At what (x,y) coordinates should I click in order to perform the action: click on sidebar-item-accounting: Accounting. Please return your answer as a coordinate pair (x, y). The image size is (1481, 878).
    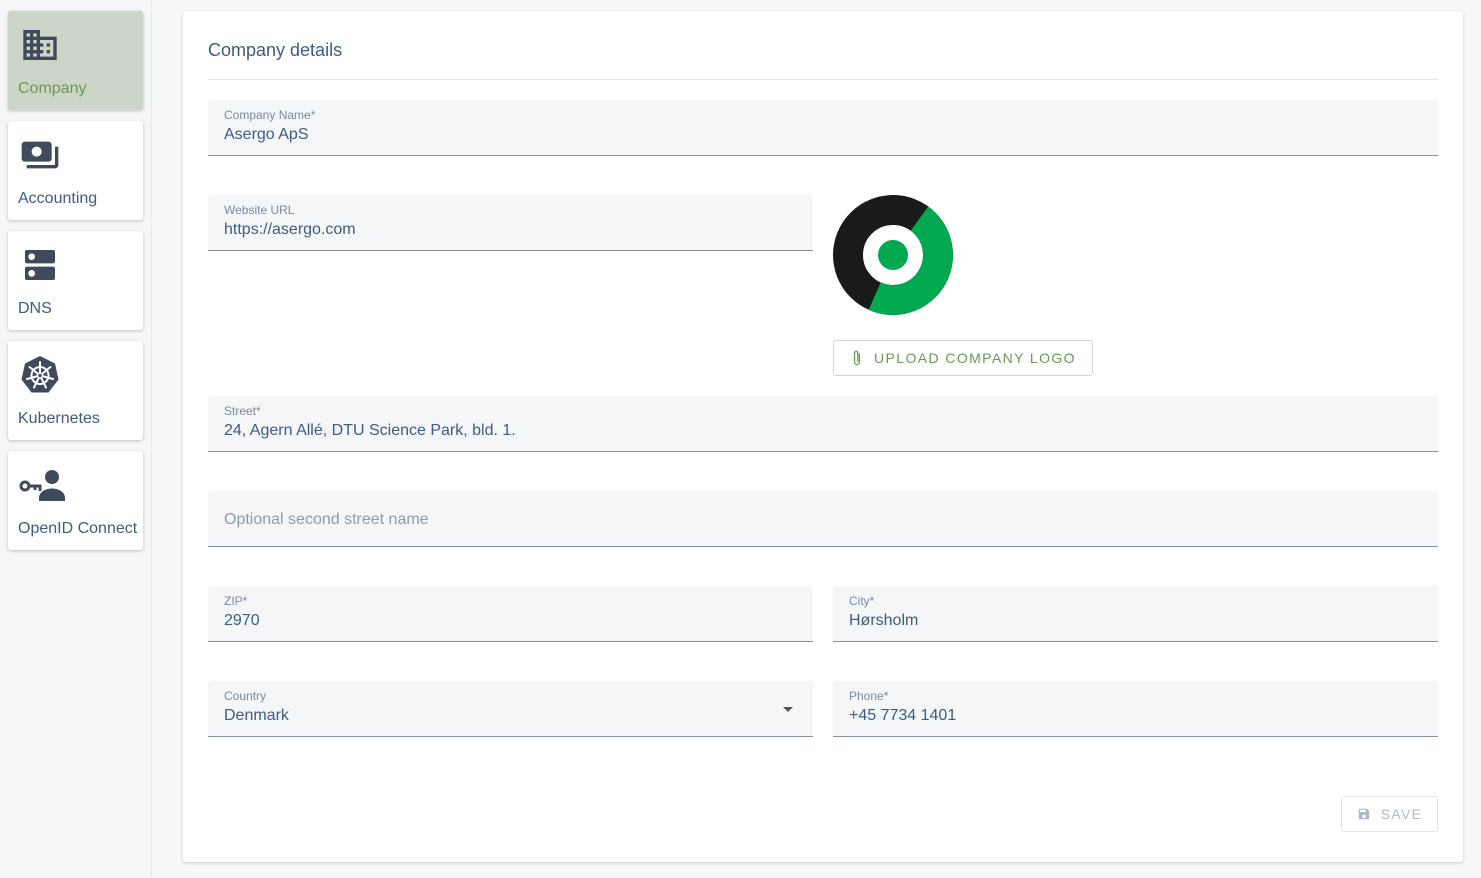
    Looking at the image, I should click on (75, 170).